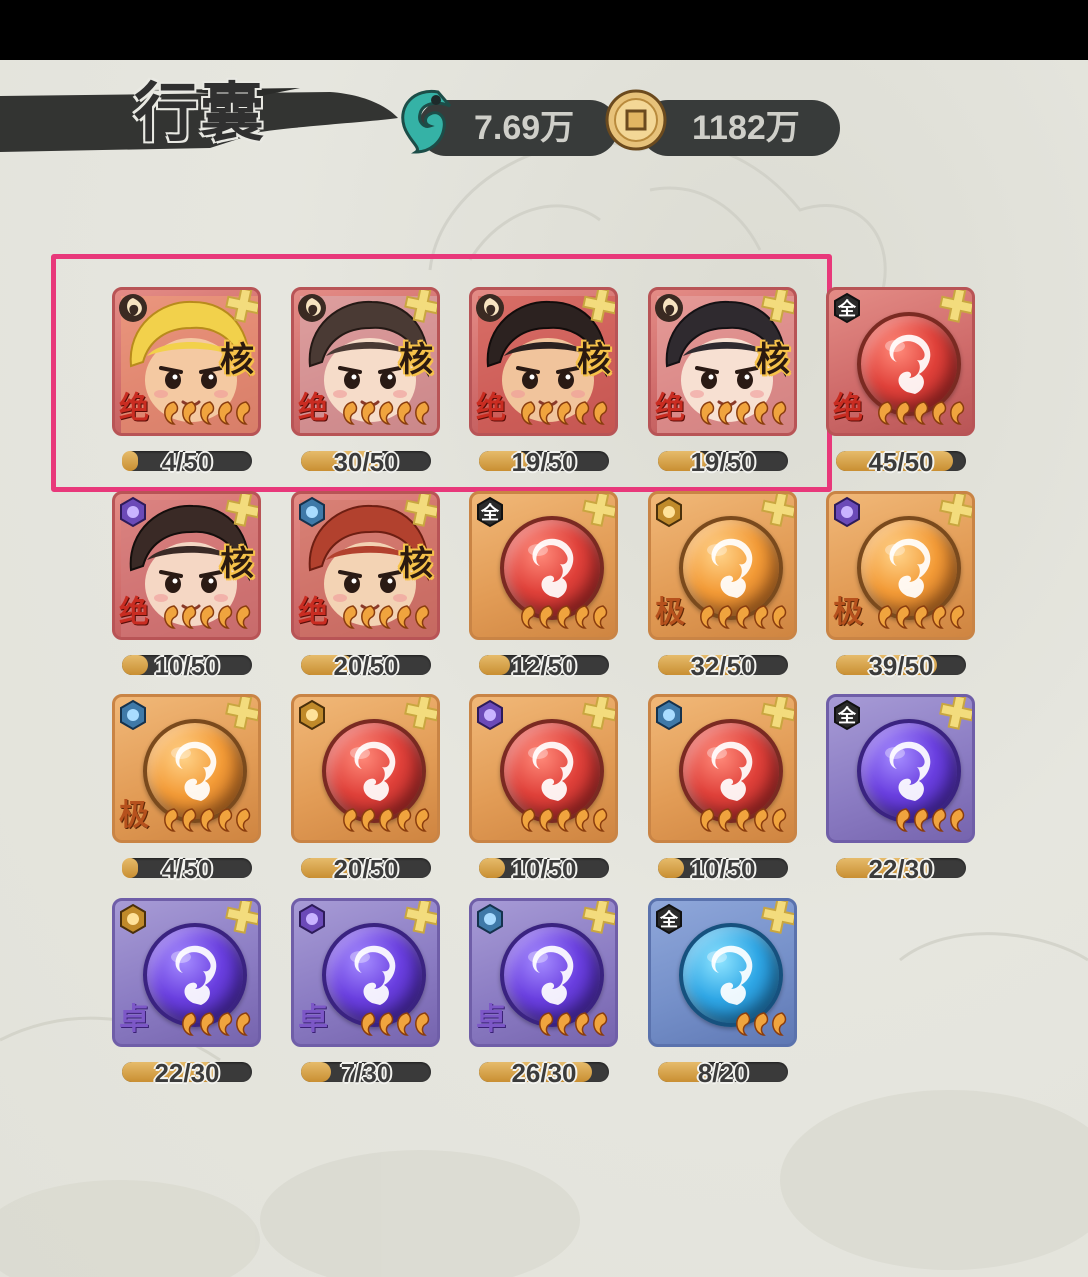 The height and width of the screenshot is (1277, 1088). What do you see at coordinates (133, 512) in the screenshot?
I see `purple-icon` at bounding box center [133, 512].